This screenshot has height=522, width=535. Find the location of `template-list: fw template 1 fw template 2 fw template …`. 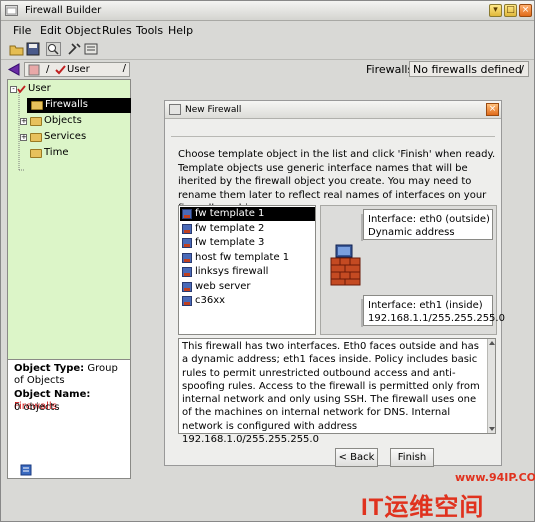

template-list: fw template 1 fw template 2 fw template … is located at coordinates (247, 270).